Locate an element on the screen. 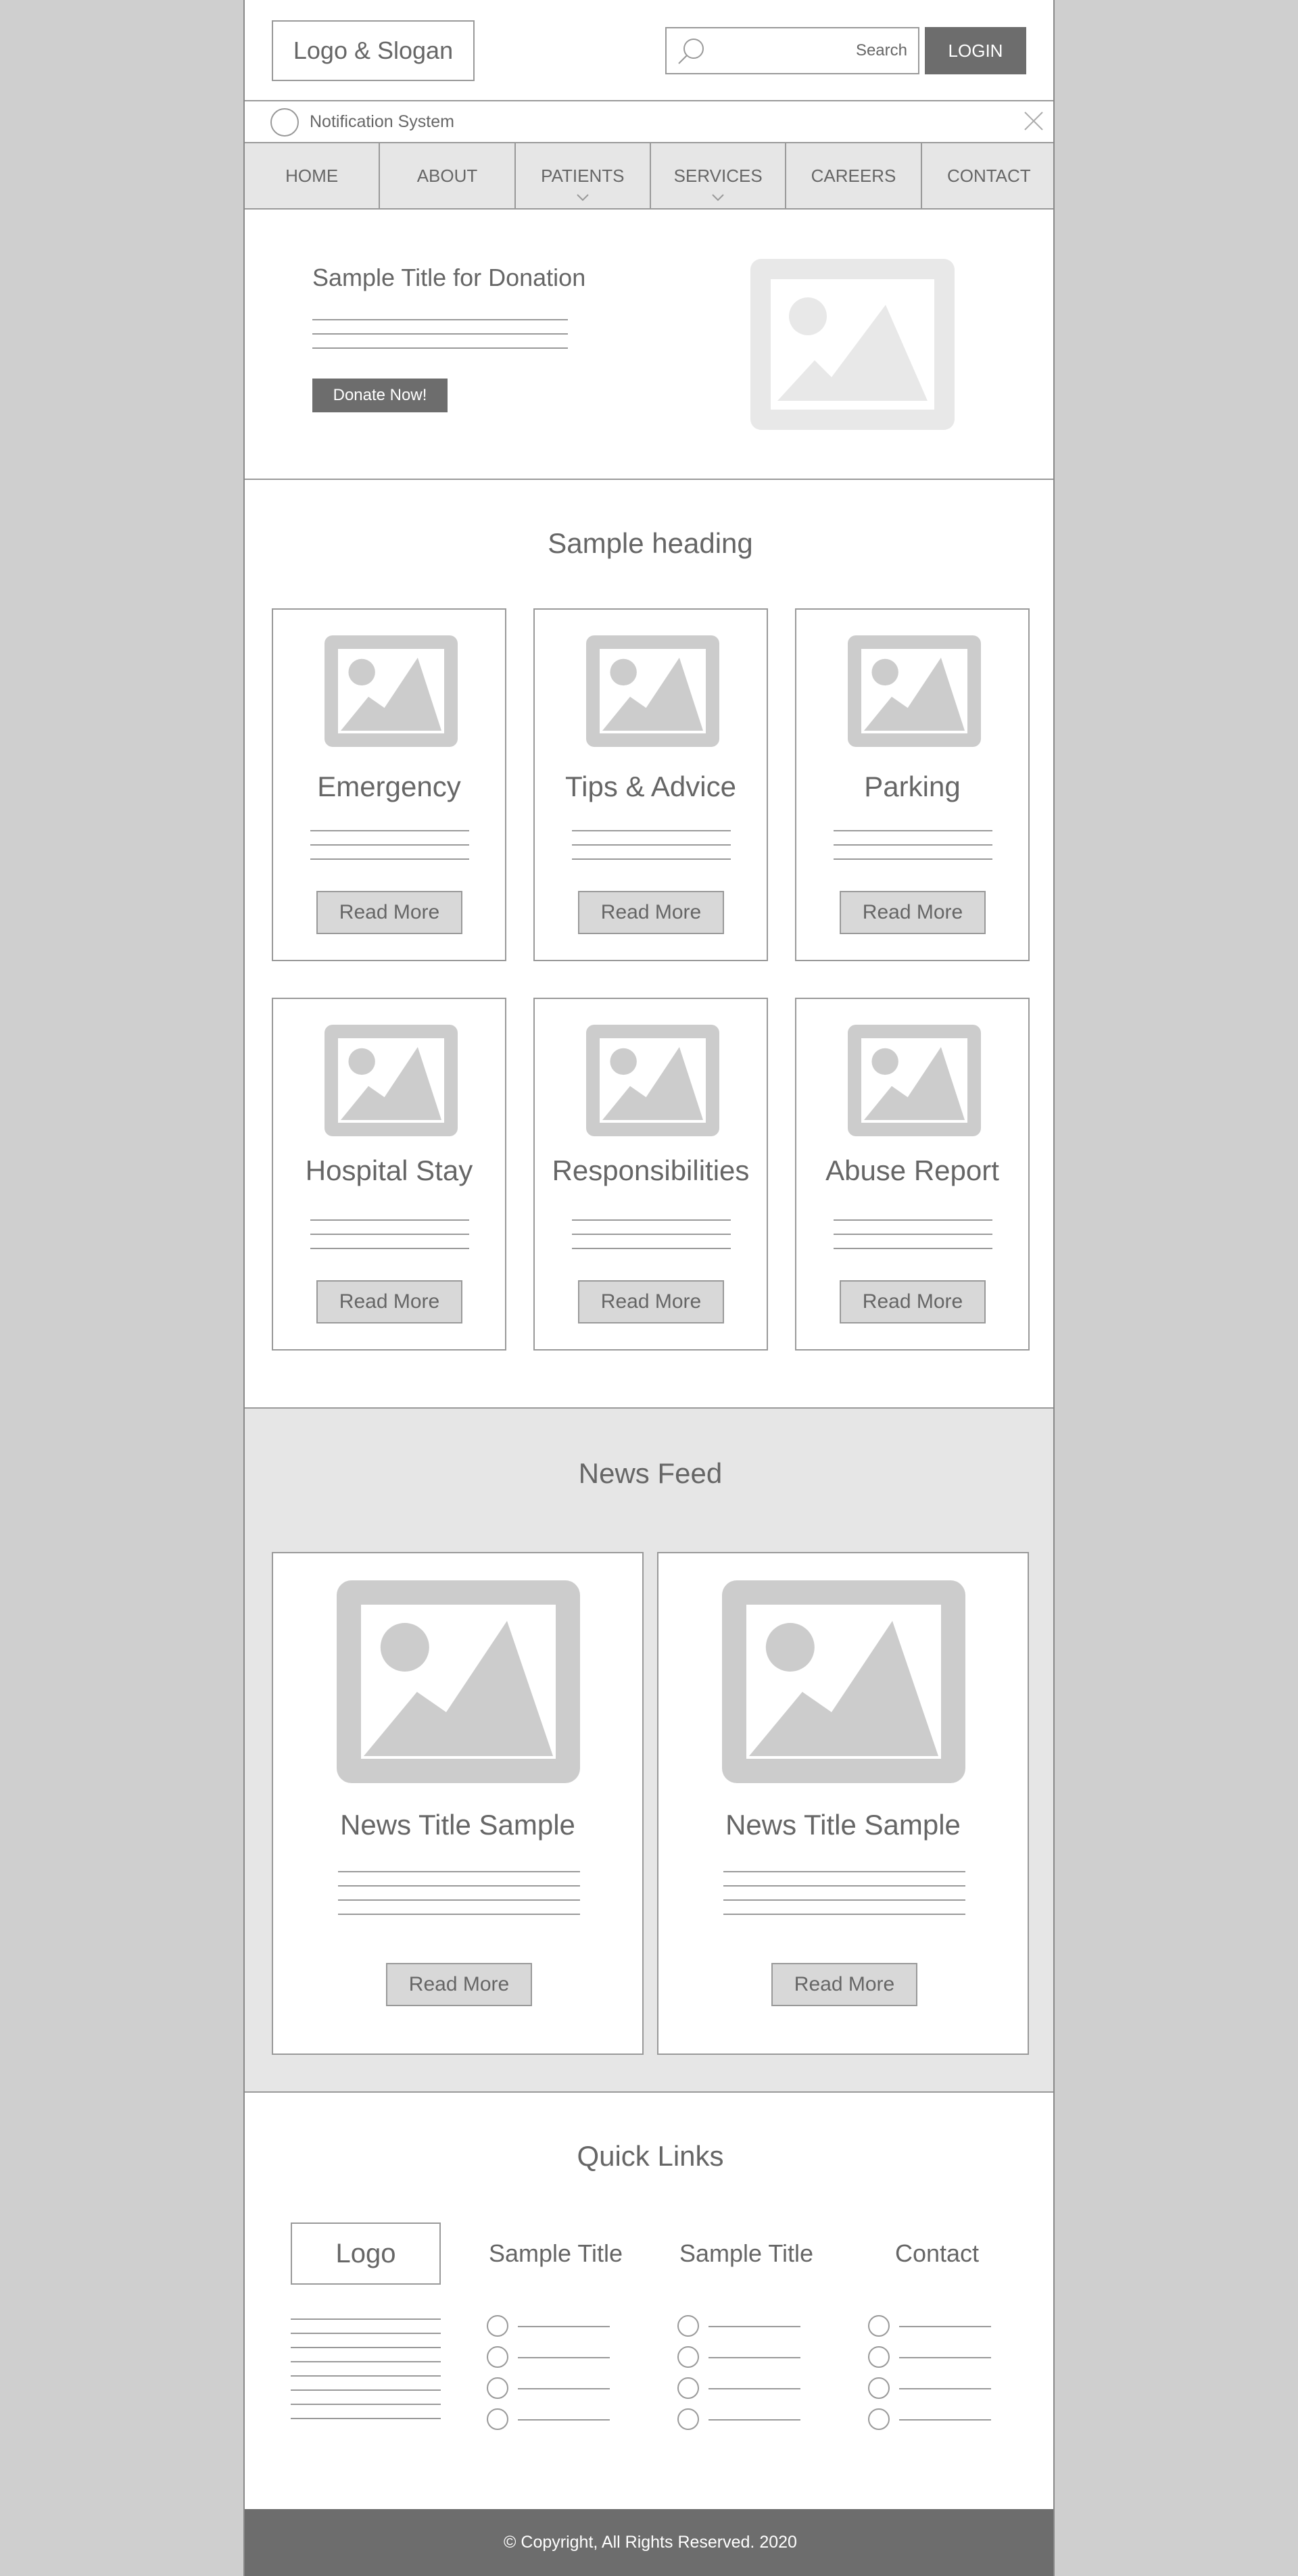 The height and width of the screenshot is (2576, 1298). login-button: LOGIN is located at coordinates (975, 50).